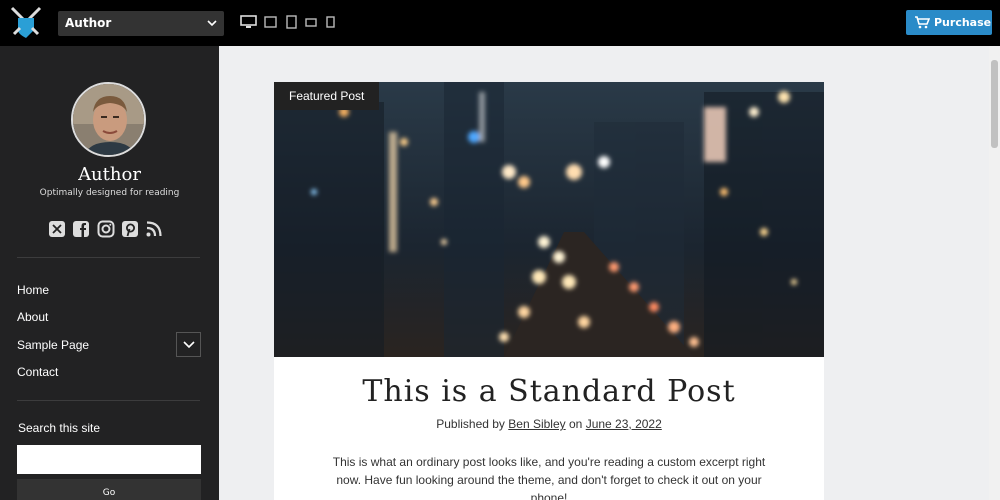  Describe the element at coordinates (26, 23) in the screenshot. I see `logo-icon` at that location.